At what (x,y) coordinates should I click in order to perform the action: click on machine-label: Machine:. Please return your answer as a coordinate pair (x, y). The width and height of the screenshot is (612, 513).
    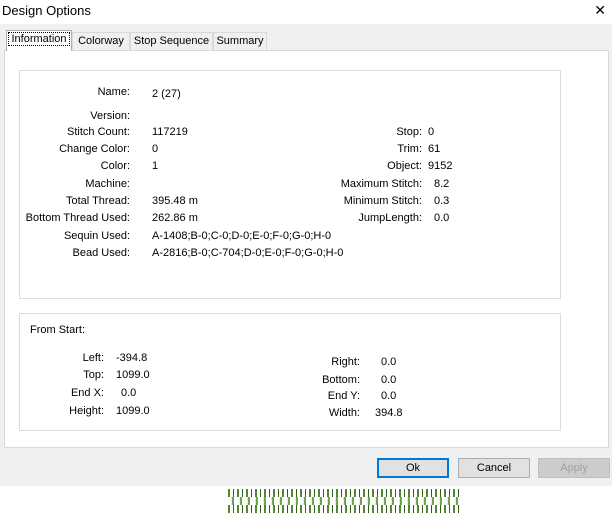
    Looking at the image, I should click on (107, 184).